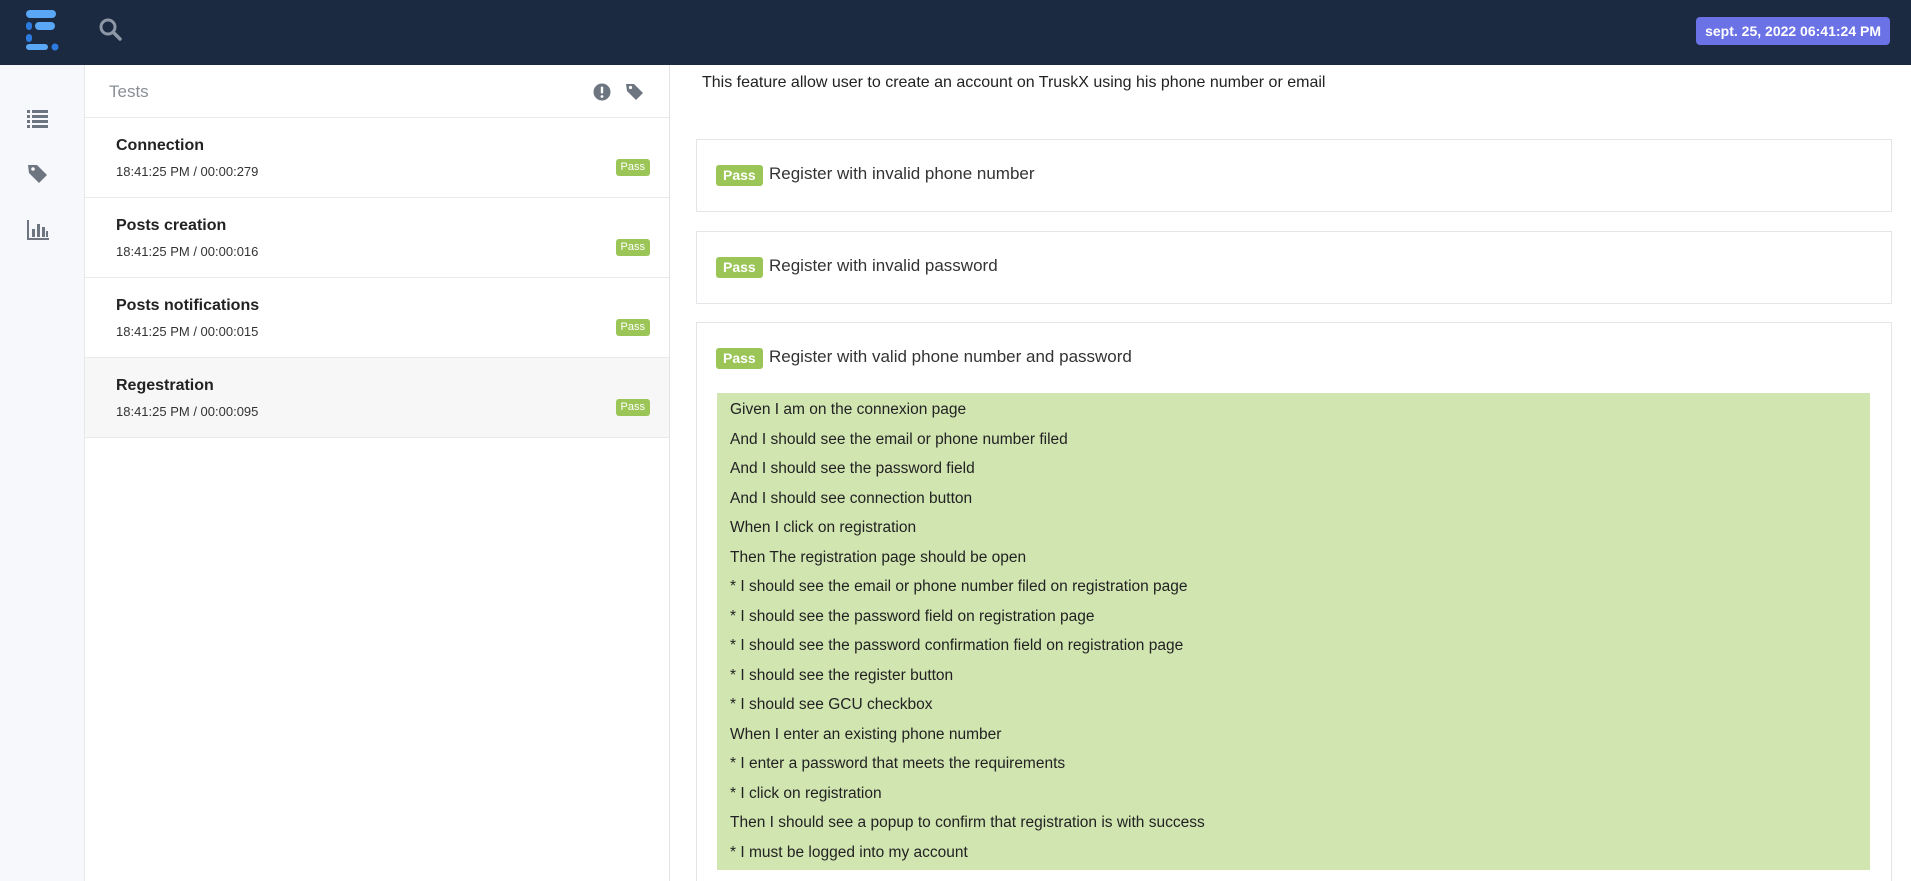 This screenshot has width=1911, height=881. Describe the element at coordinates (42, 473) in the screenshot. I see `side-nav` at that location.